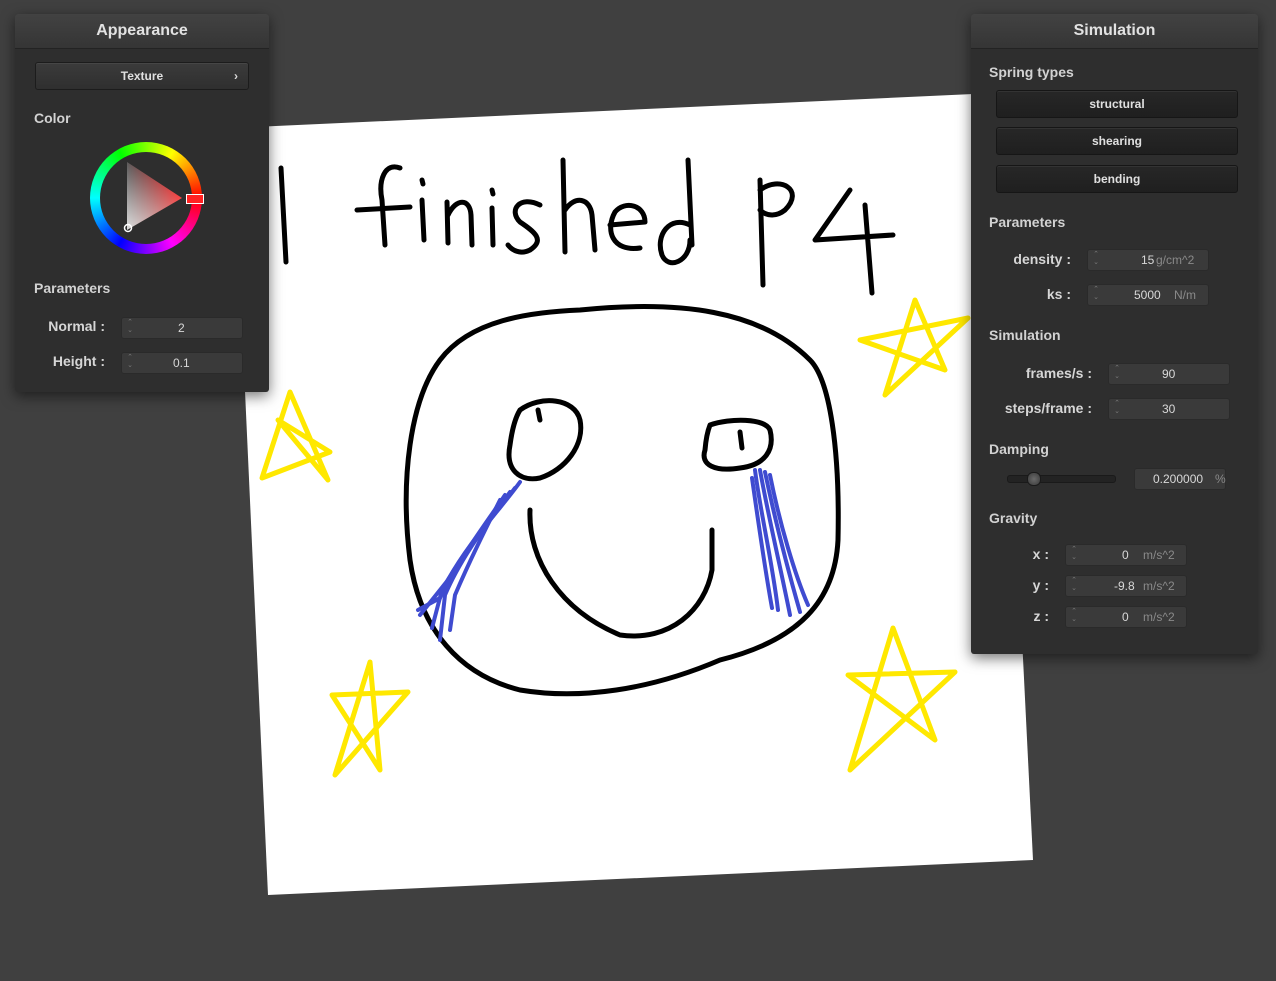  I want to click on steps-input: ⌃ ⌄ 30, so click(1169, 409).